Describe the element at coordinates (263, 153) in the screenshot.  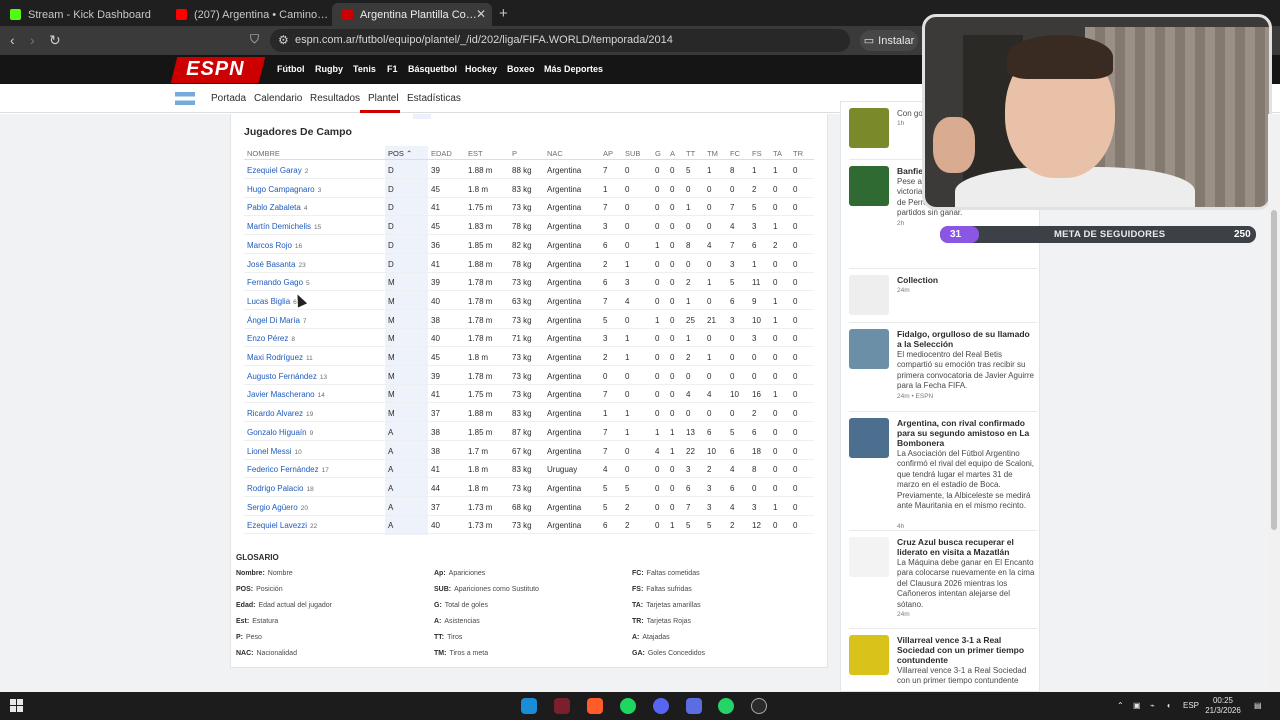
I see `column-header-nombre: NOMBRE` at that location.